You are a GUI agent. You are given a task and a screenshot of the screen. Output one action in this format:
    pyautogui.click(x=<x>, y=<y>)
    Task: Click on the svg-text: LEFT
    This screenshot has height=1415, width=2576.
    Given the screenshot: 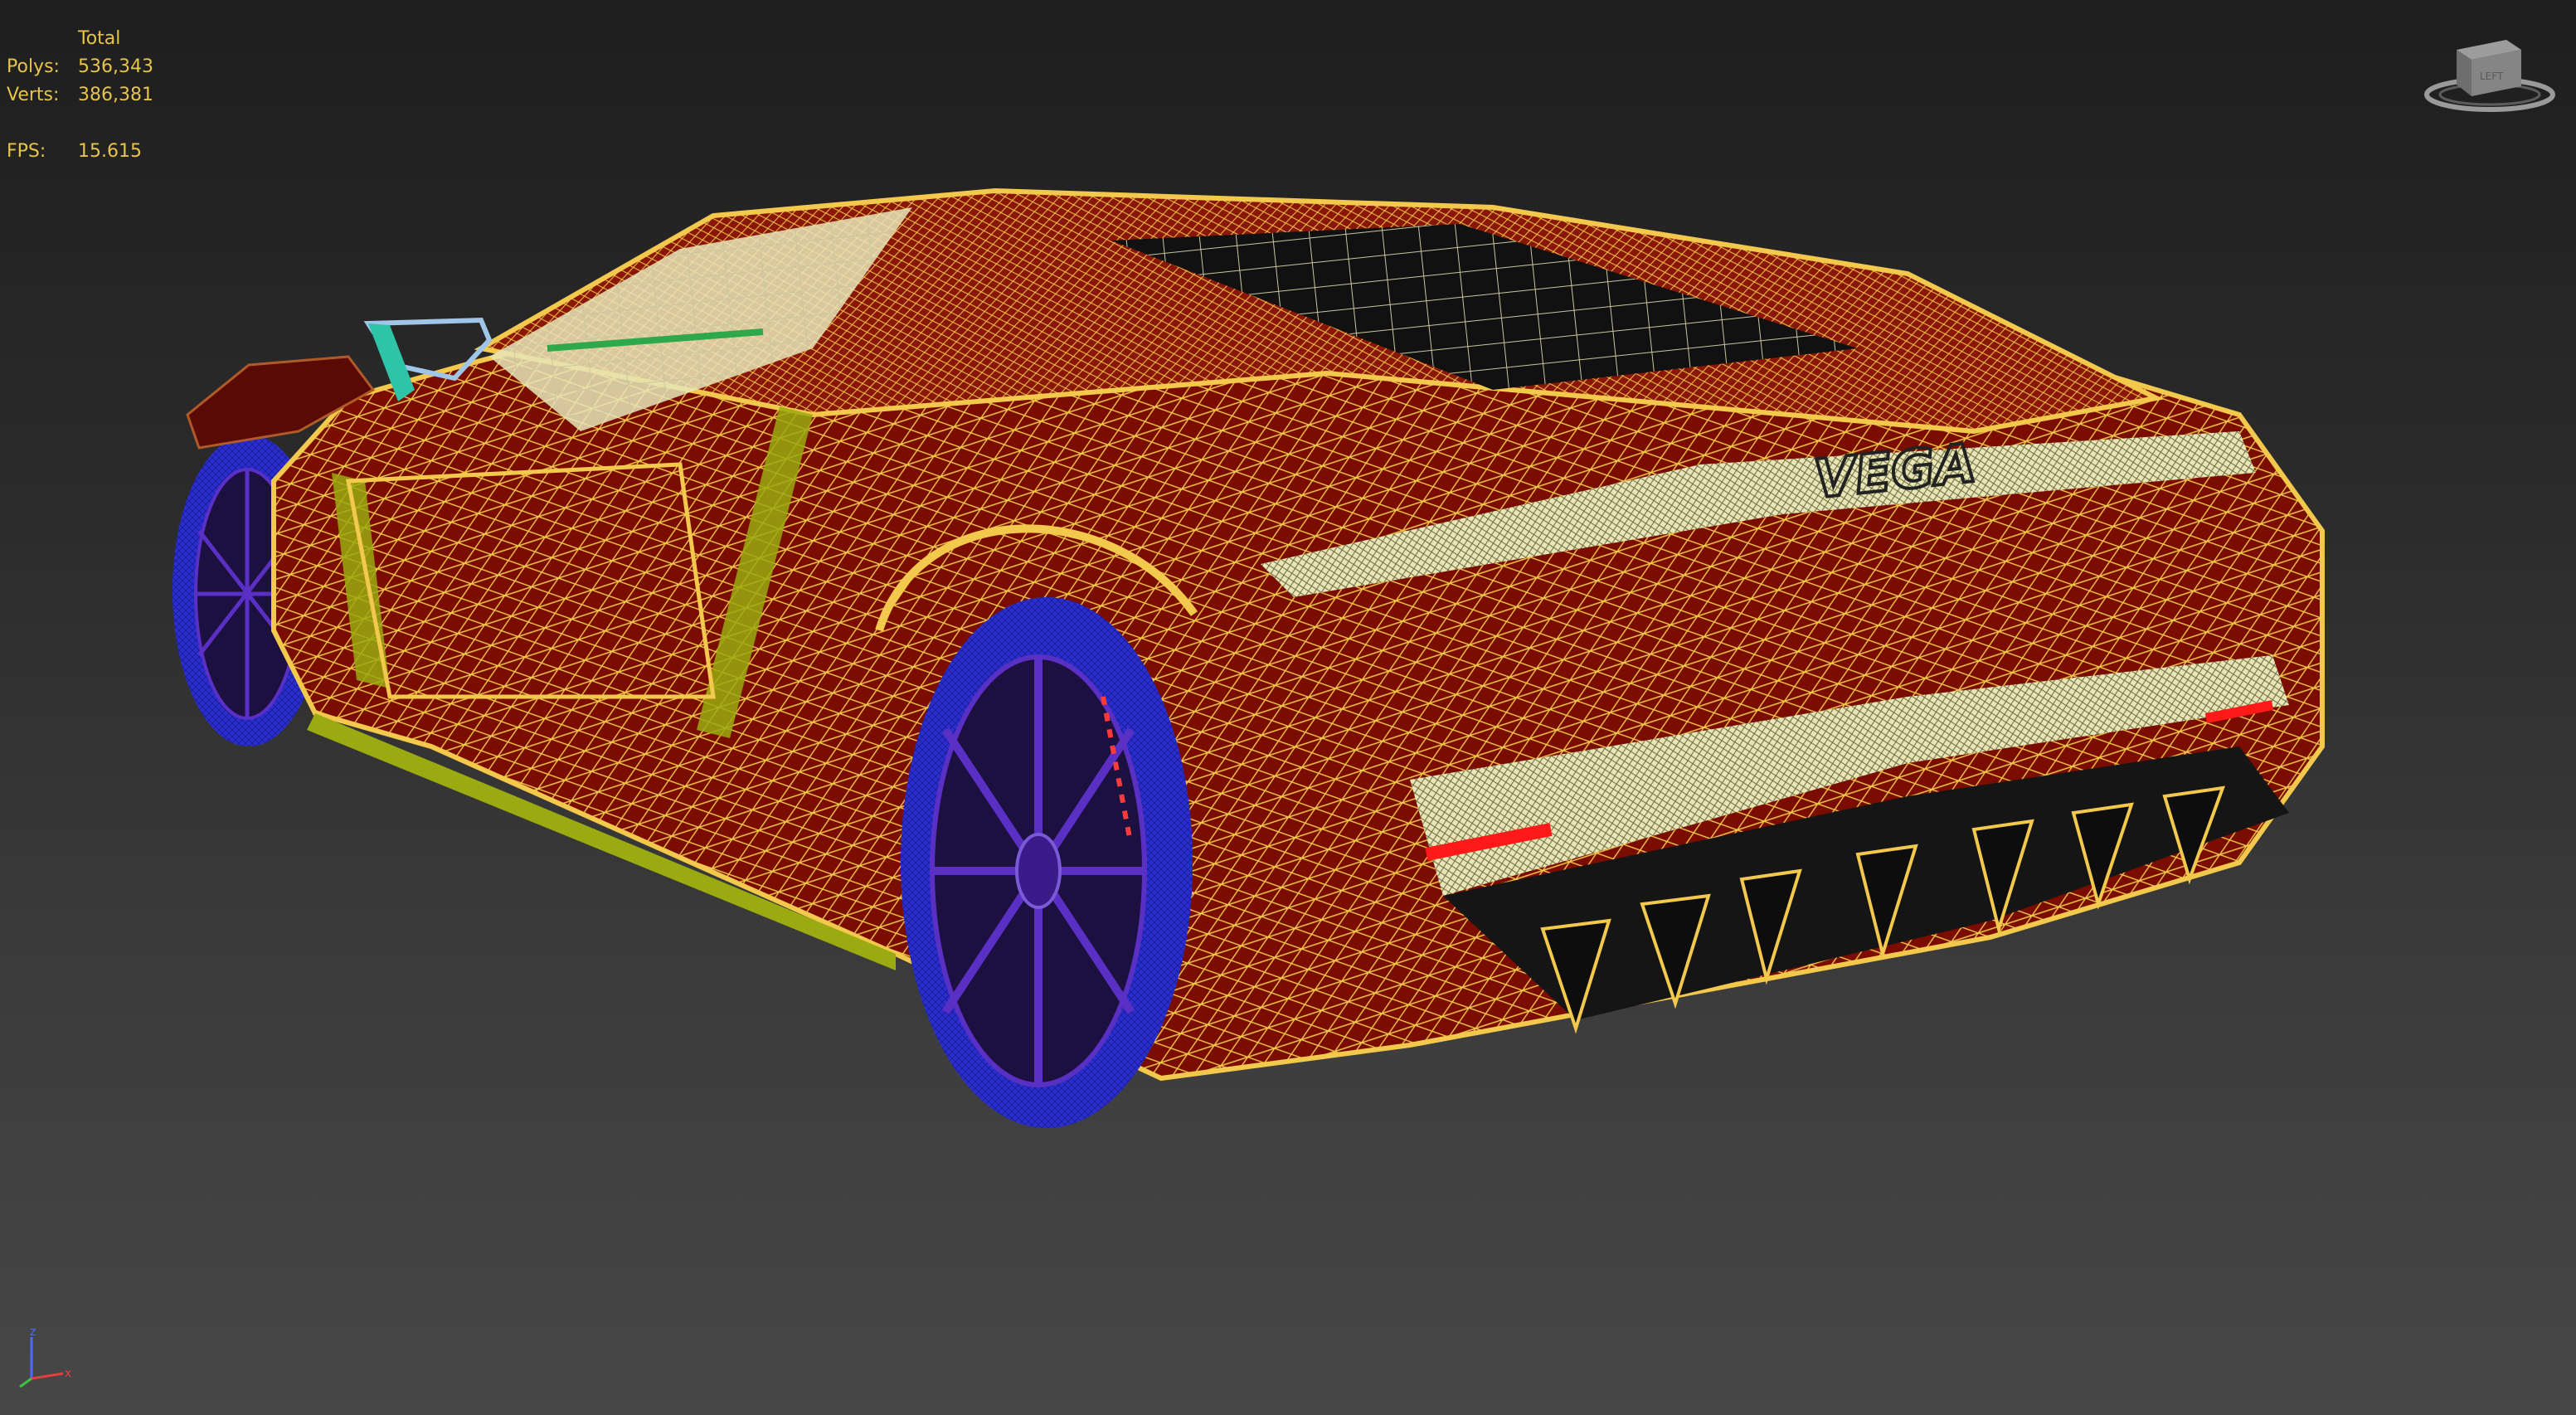 What is the action you would take?
    pyautogui.click(x=2492, y=76)
    